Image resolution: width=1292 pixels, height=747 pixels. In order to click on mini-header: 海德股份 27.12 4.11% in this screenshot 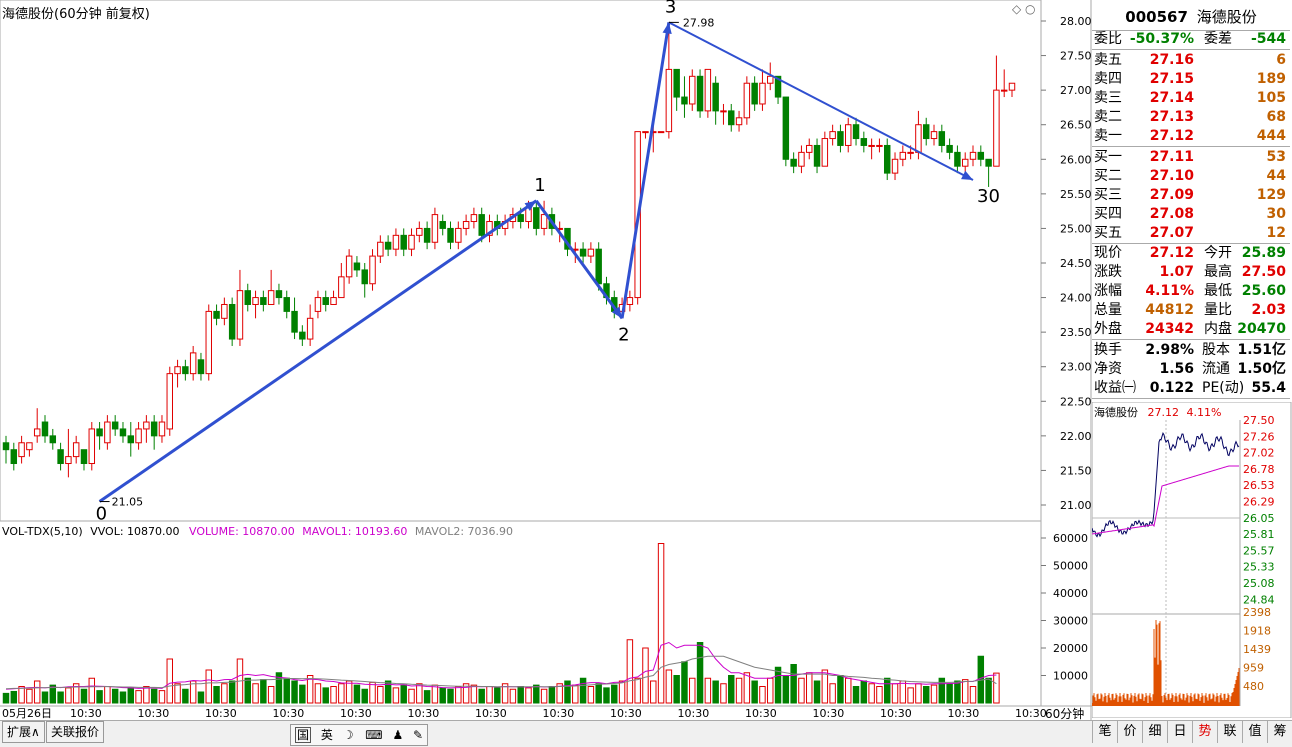, I will do `click(1157, 412)`.